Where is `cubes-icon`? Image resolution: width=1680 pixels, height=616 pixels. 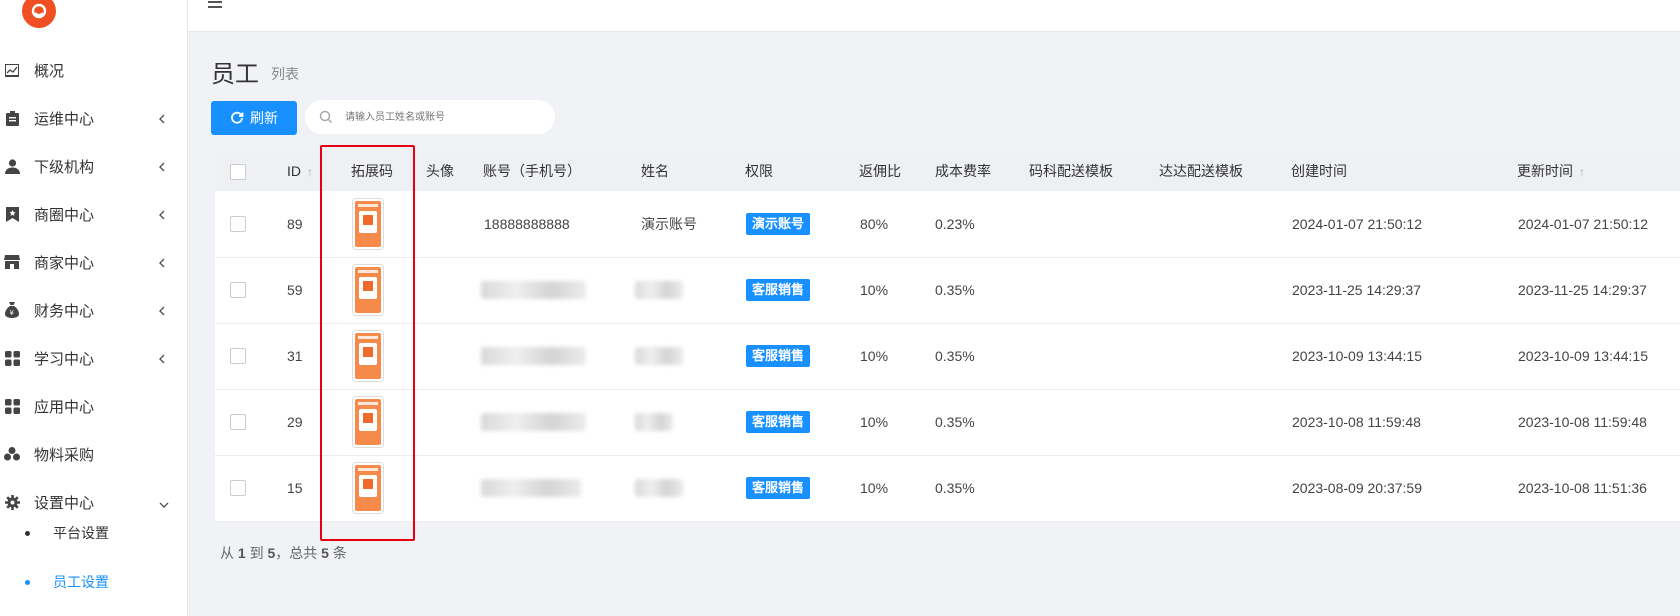 cubes-icon is located at coordinates (12, 454).